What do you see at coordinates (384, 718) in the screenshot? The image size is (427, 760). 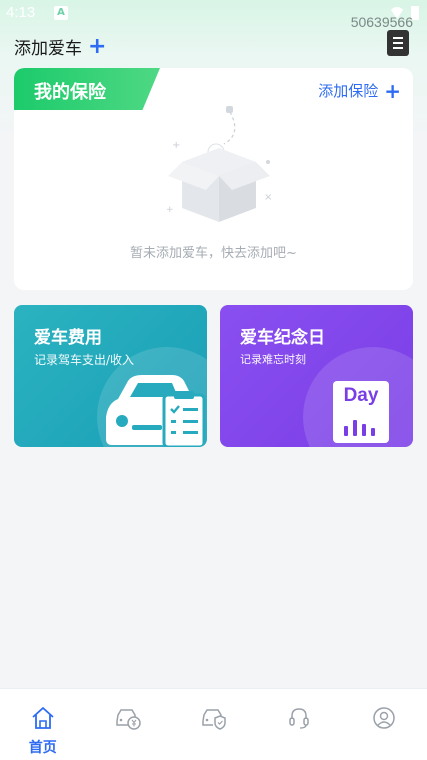 I see `user-icon` at bounding box center [384, 718].